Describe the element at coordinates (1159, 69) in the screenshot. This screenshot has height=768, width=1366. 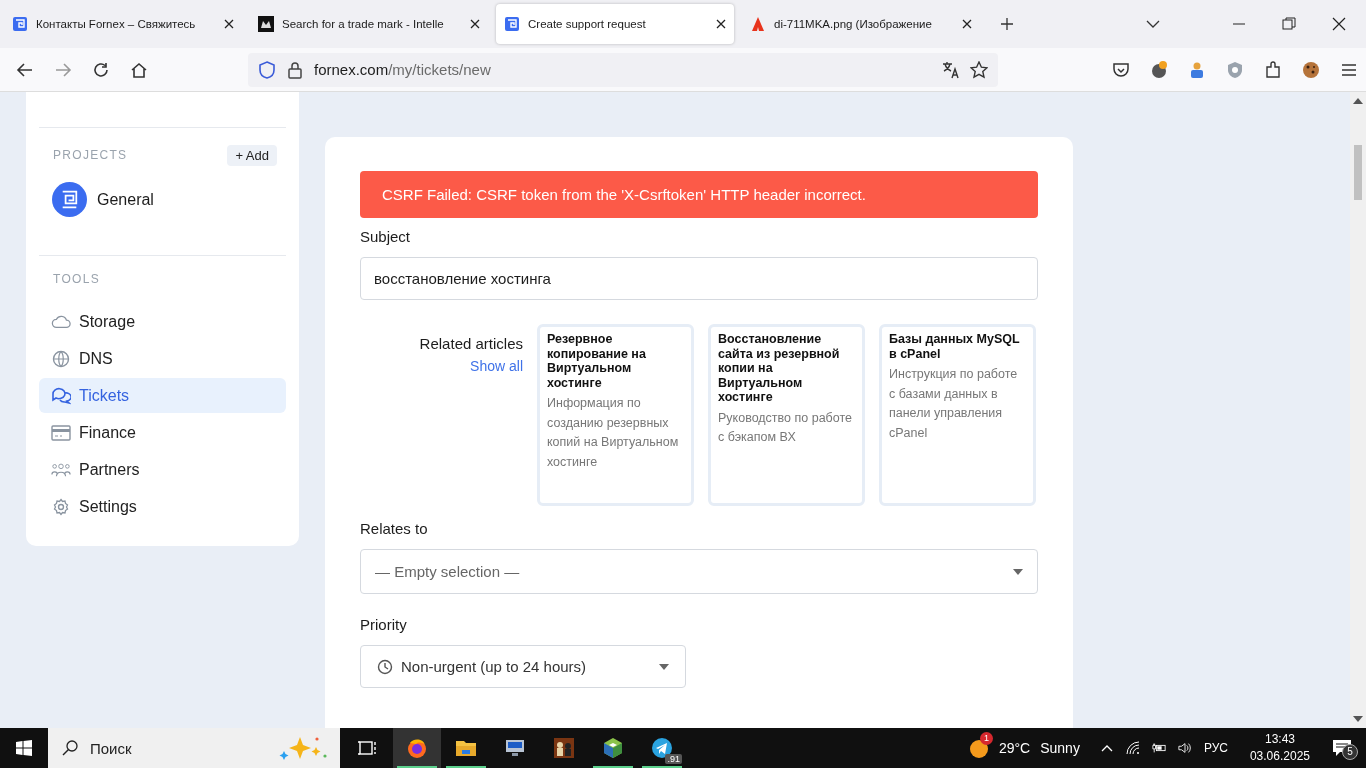
I see `account-icon` at that location.